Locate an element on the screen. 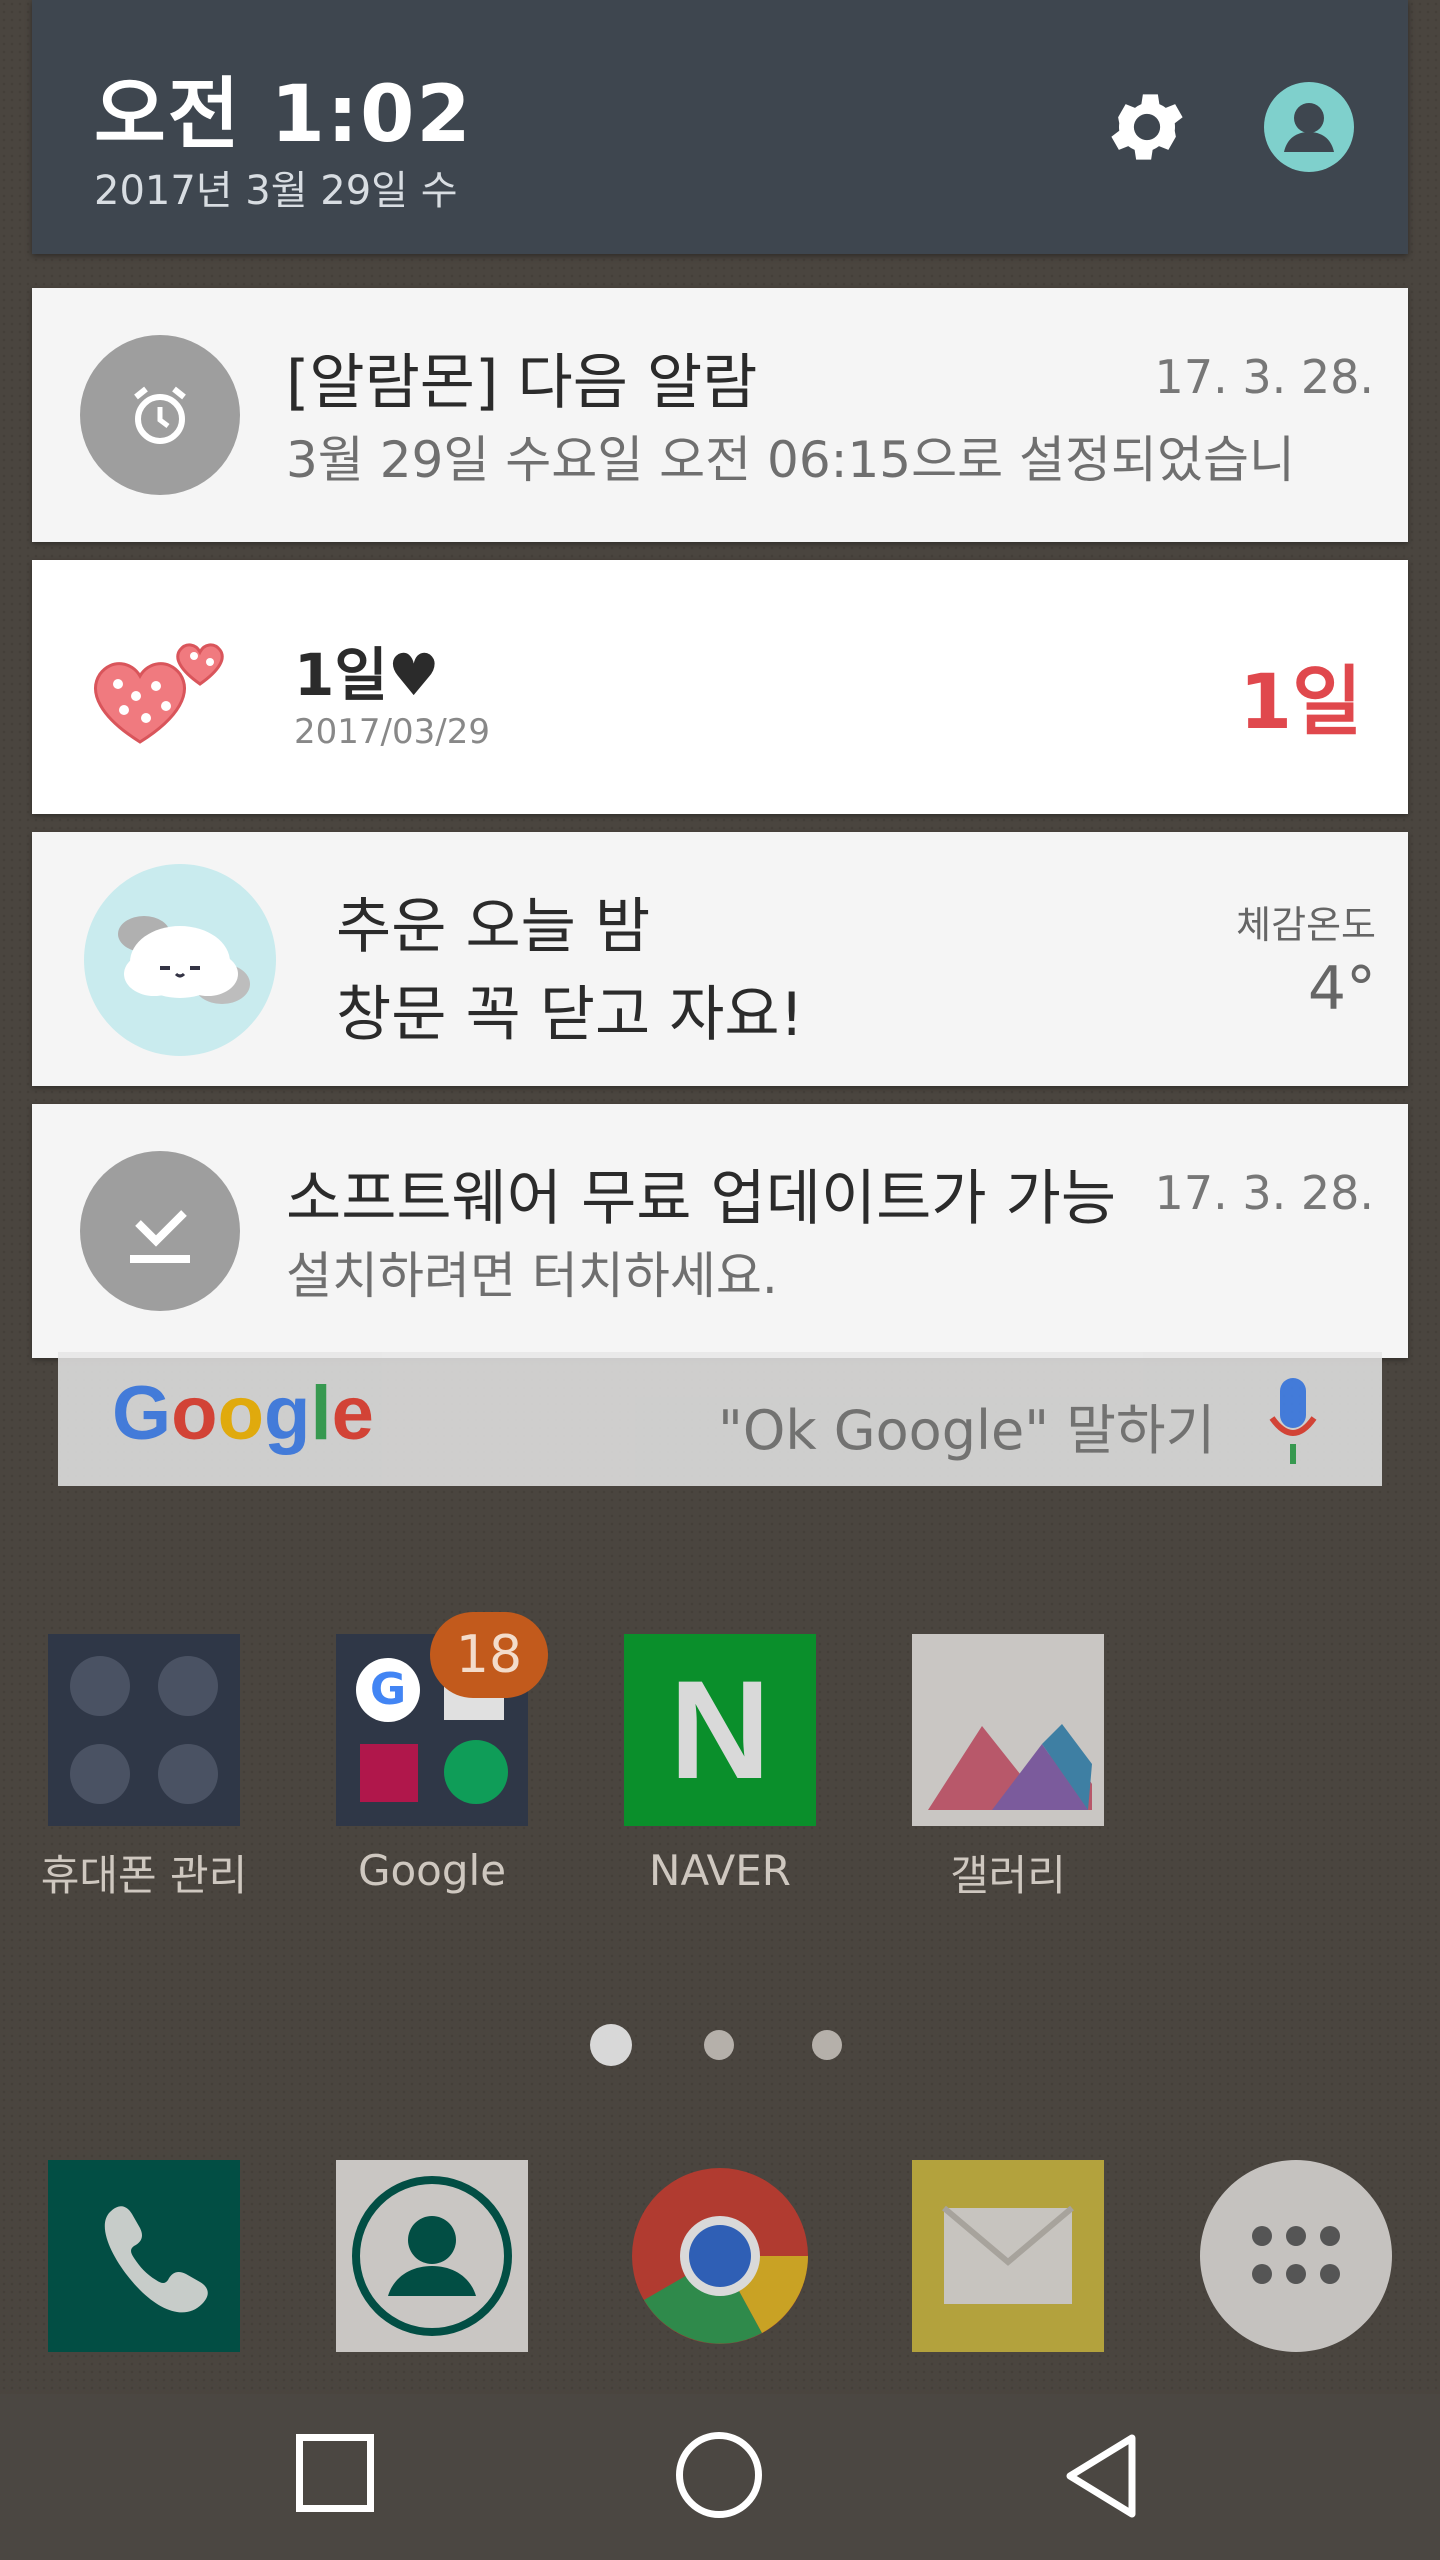  notification-weather: 추운 오늘 밤 창문 꼭 닫고 자요! 체감온도 4° is located at coordinates (720, 959).